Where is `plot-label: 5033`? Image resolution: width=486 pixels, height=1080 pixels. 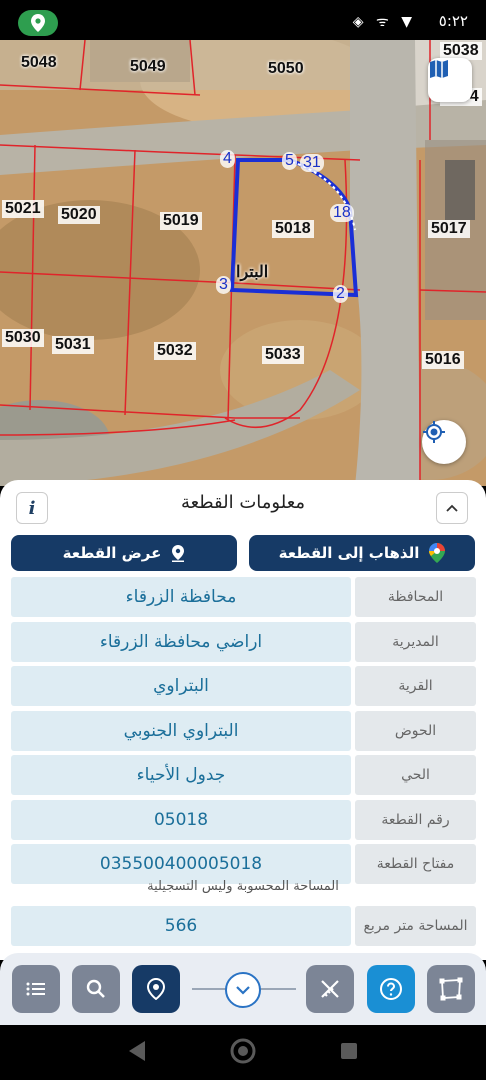 plot-label: 5033 is located at coordinates (283, 355).